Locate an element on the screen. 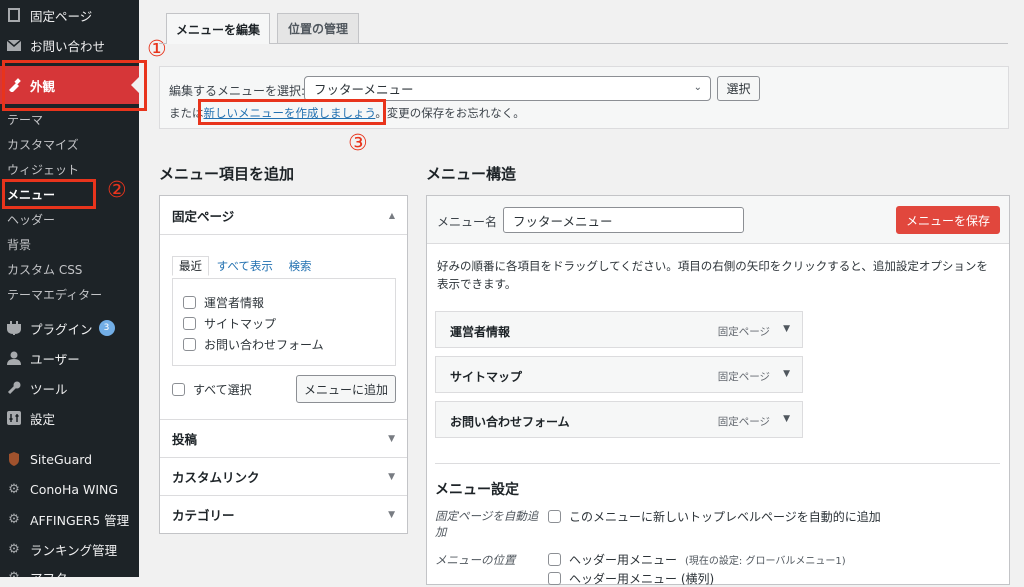 Image resolution: width=1024 pixels, height=587 pixels. sidebar-item-affiliate: ⚙ アフタ is located at coordinates (69, 571).